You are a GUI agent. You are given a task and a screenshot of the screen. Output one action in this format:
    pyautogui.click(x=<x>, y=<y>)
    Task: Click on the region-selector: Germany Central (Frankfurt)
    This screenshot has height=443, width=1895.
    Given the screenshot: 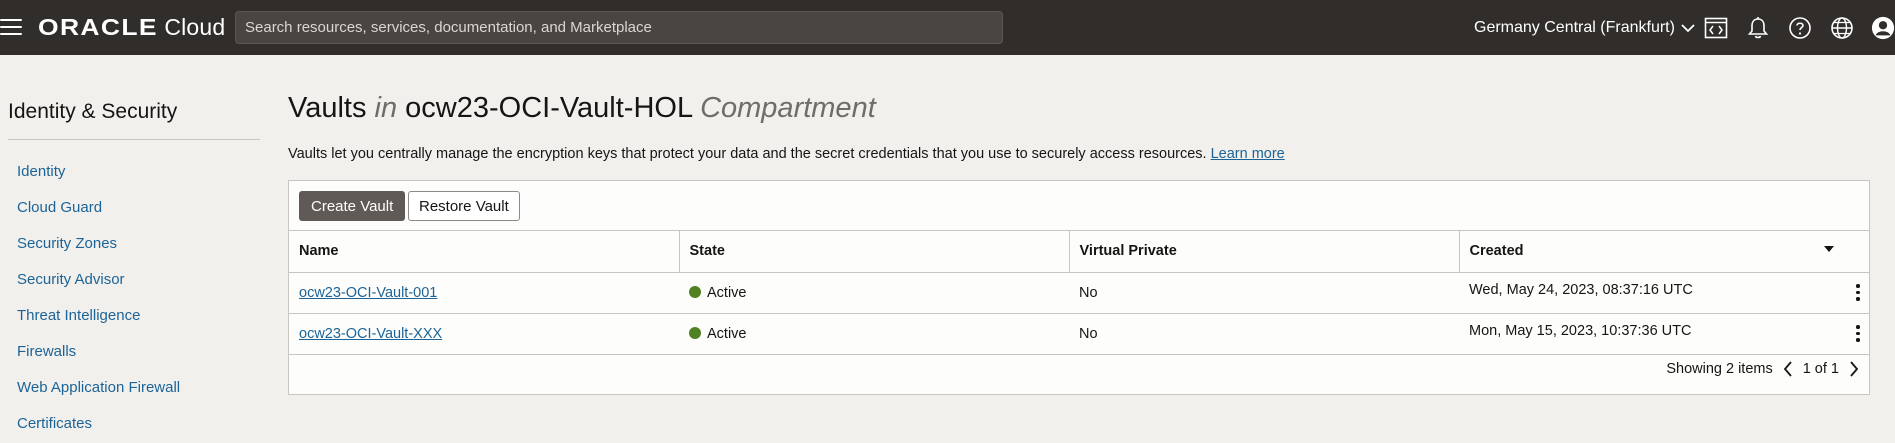 What is the action you would take?
    pyautogui.click(x=1584, y=28)
    